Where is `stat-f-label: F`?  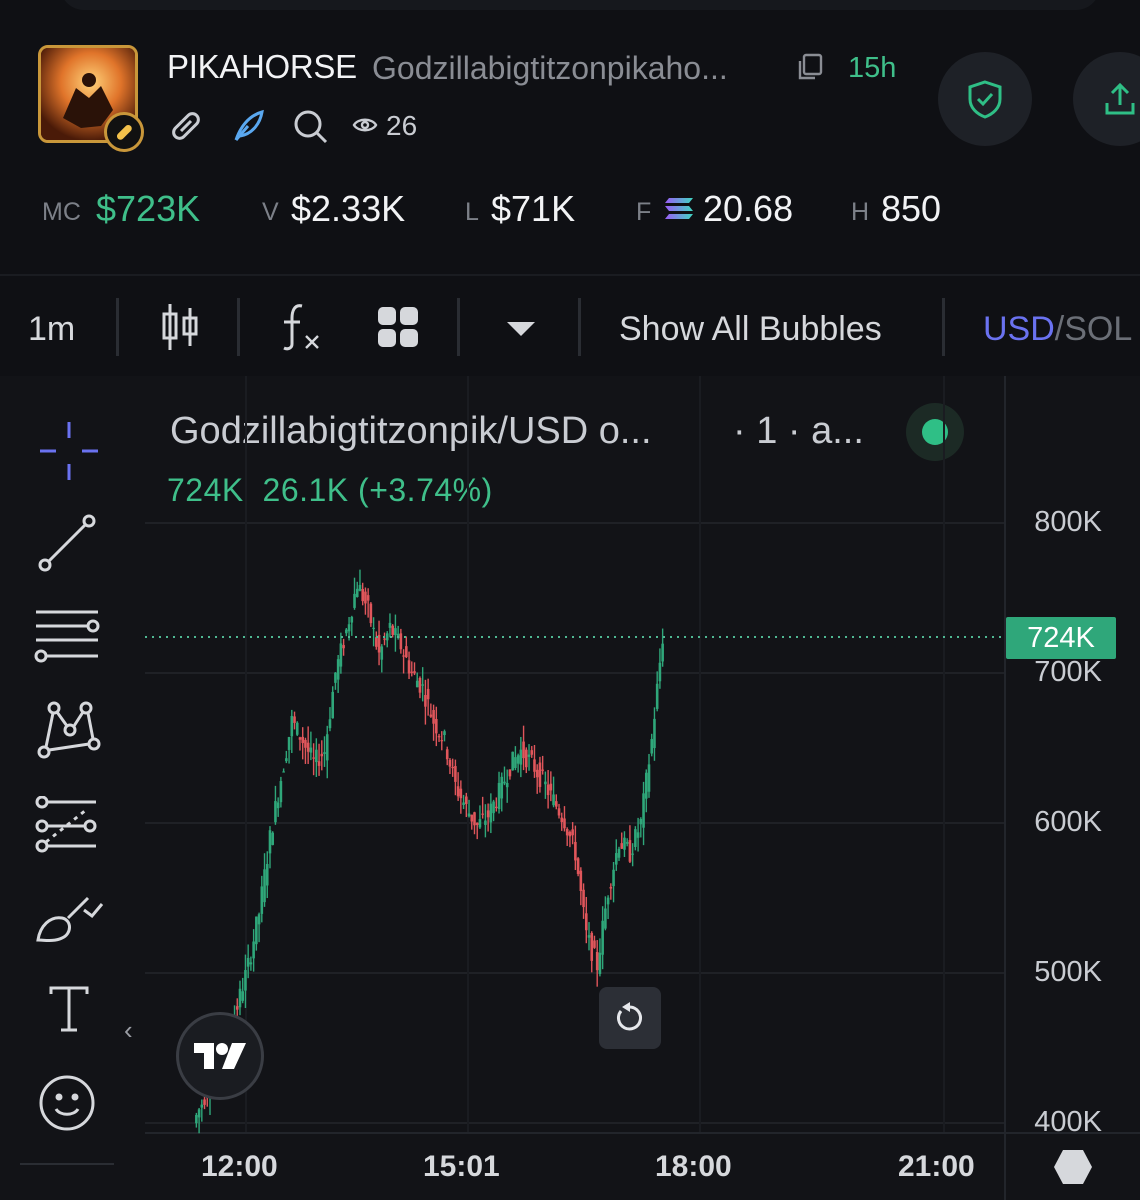 stat-f-label: F is located at coordinates (644, 212).